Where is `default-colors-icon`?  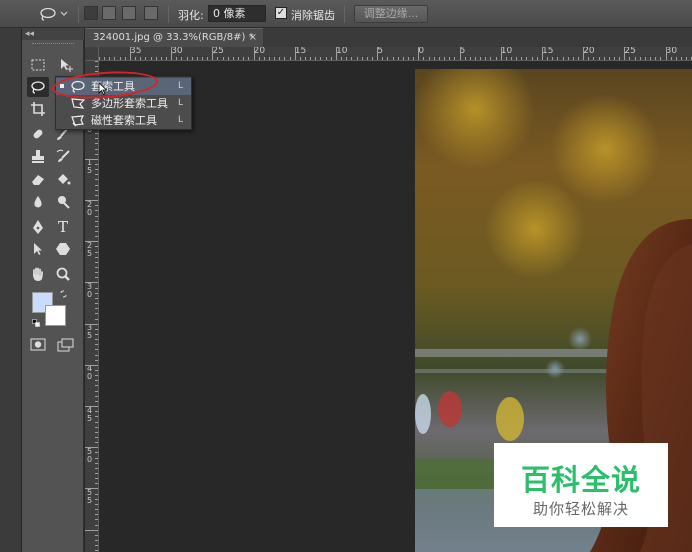
default-colors-icon is located at coordinates (36, 323).